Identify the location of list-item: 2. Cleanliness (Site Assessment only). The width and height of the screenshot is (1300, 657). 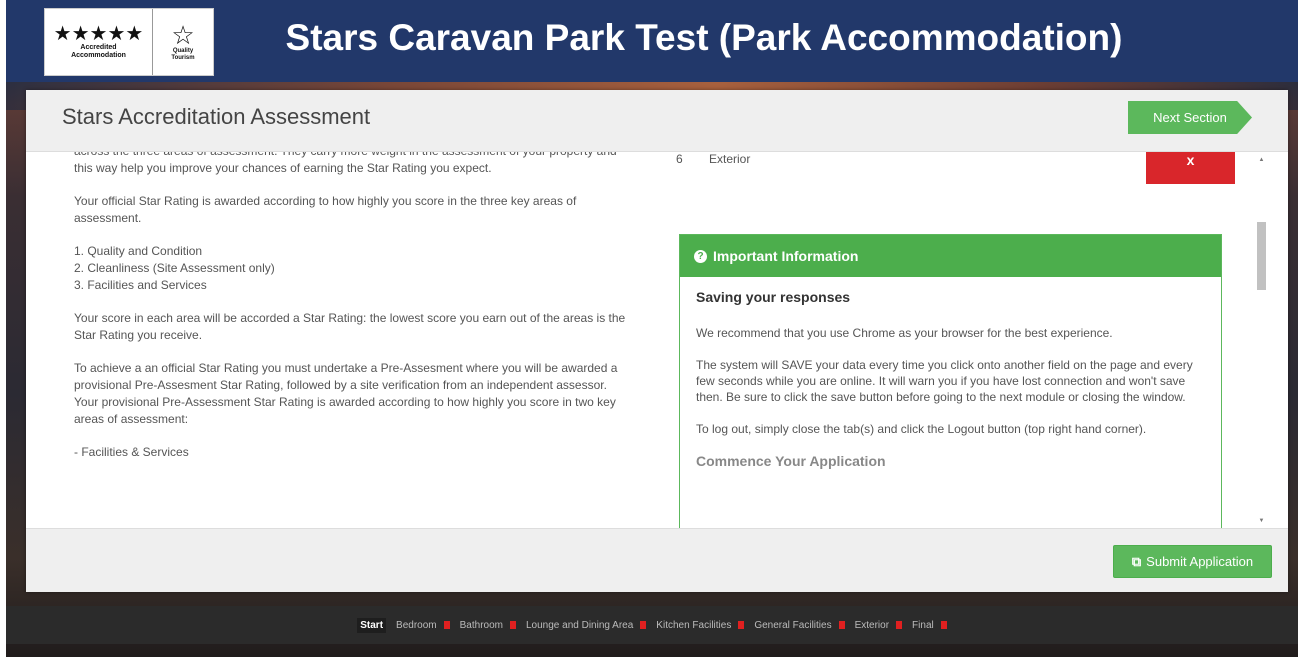
(174, 268).